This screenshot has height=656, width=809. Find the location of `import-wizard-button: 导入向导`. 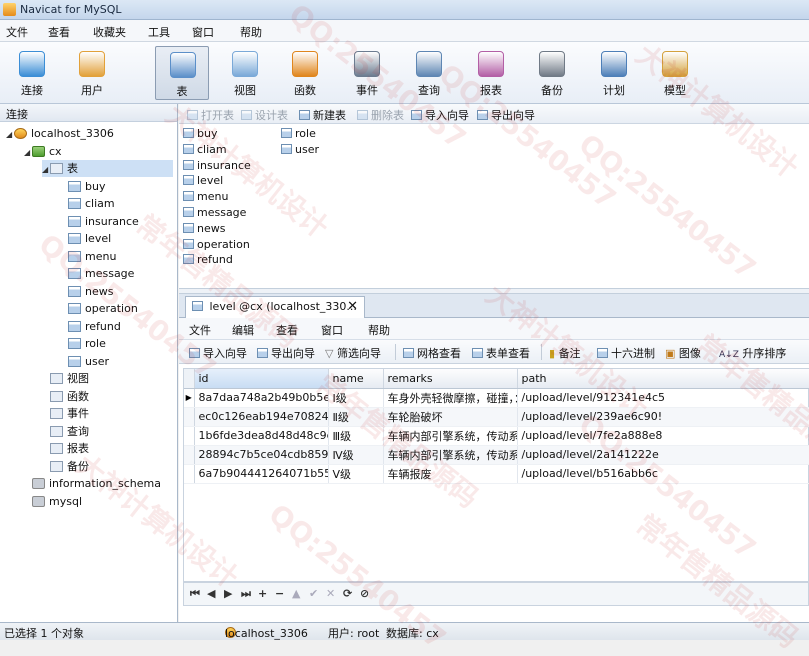

import-wizard-button: 导入向导 is located at coordinates (218, 353).